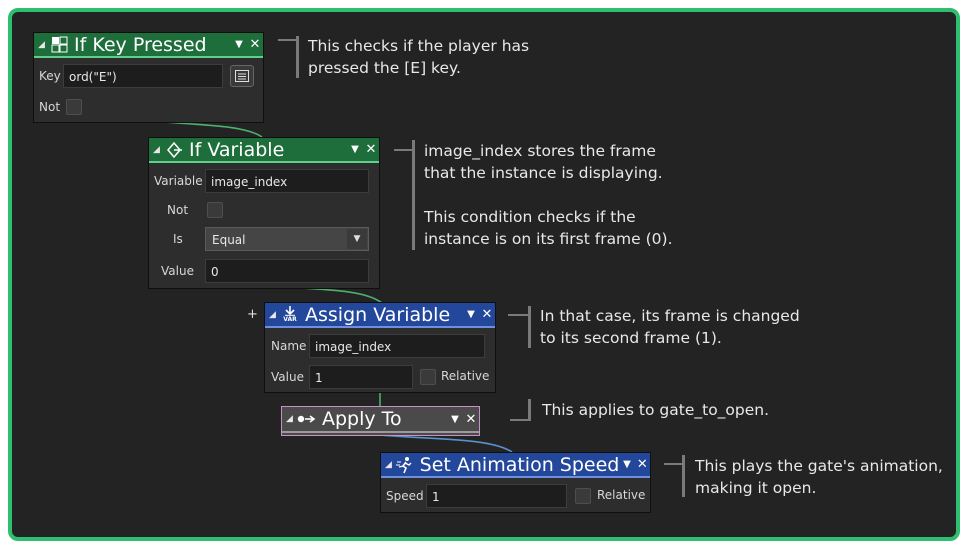  Describe the element at coordinates (287, 40) in the screenshot. I see `note1-connector` at that location.